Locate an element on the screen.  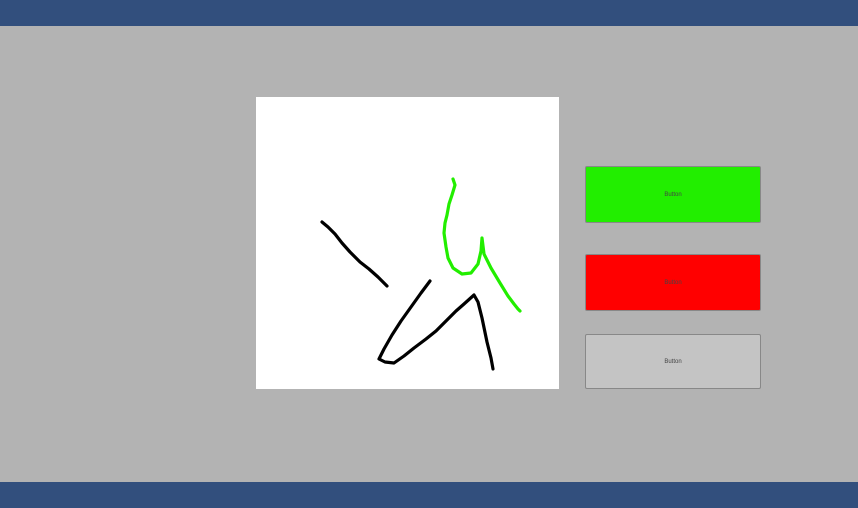
green-button: Button is located at coordinates (673, 194).